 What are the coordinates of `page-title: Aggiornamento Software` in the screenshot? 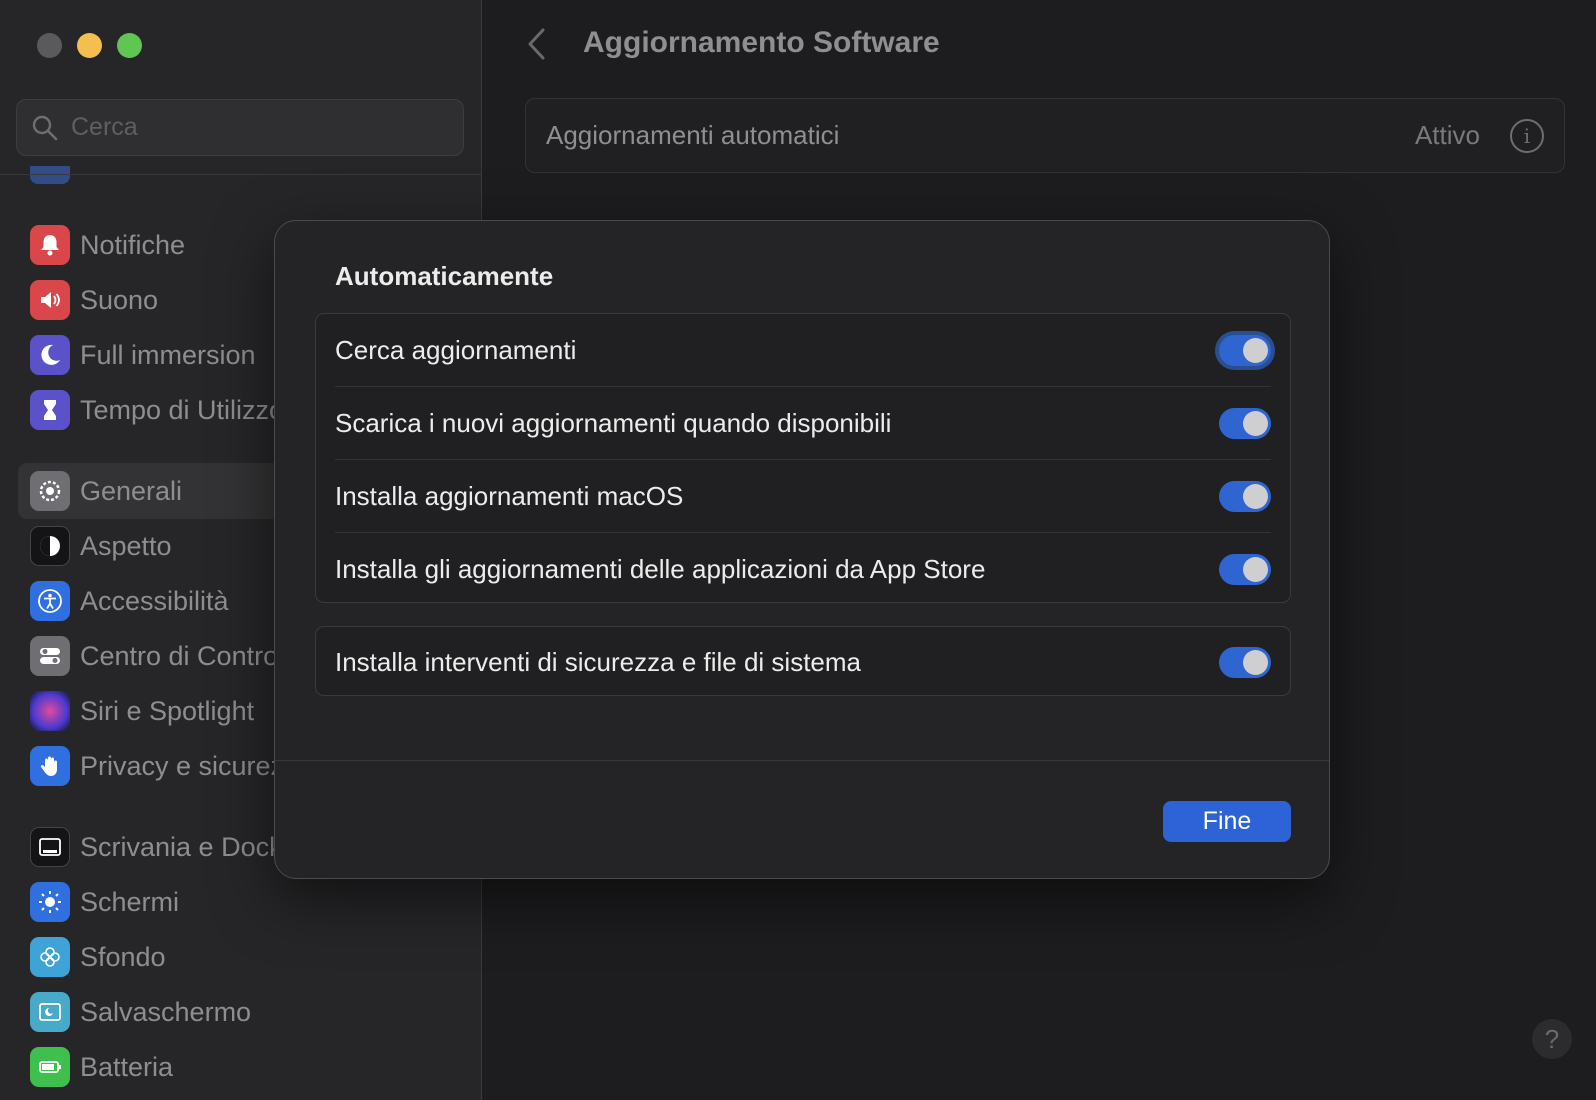 It's located at (761, 42).